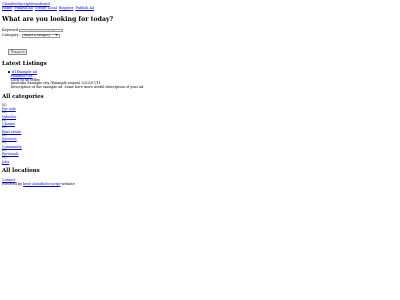  I want to click on category-select: Select a category, so click(40, 35).